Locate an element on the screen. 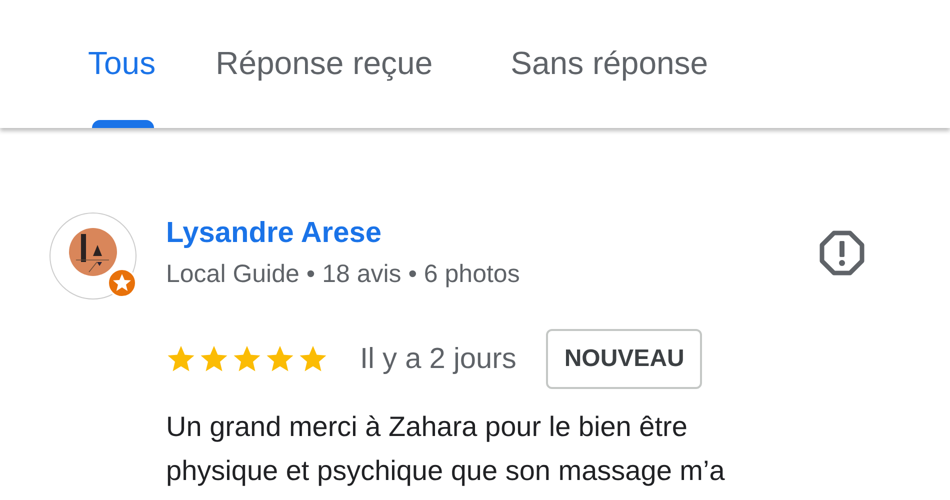 This screenshot has width=950, height=500. report-icon is located at coordinates (842, 252).